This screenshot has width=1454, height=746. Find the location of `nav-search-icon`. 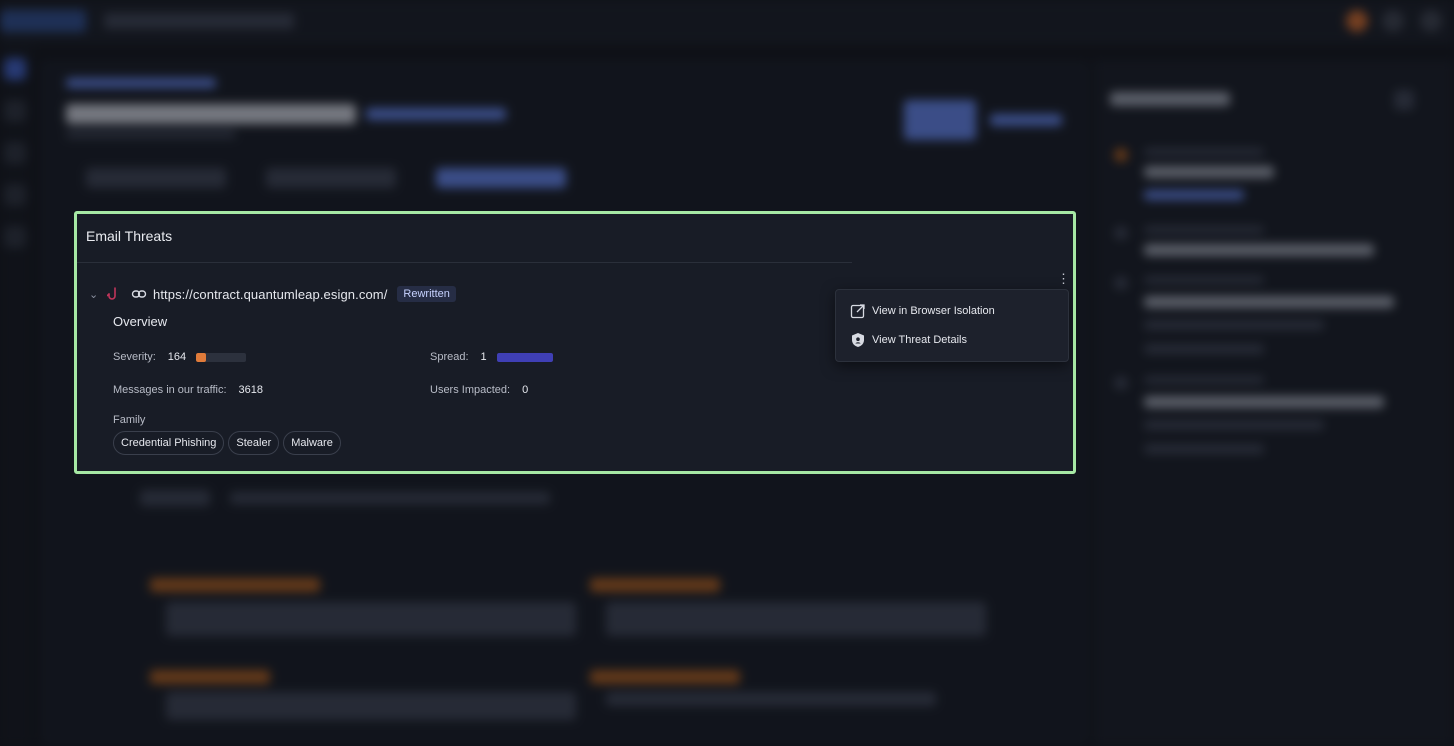

nav-search-icon is located at coordinates (15, 195).